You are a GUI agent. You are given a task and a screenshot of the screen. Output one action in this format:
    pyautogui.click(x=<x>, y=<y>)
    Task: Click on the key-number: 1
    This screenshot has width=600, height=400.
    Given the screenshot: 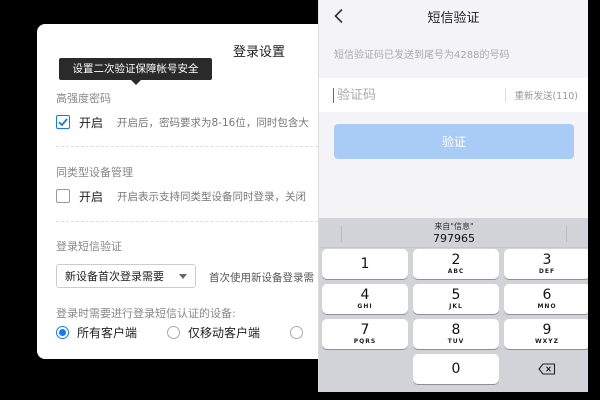 What is the action you would take?
    pyautogui.click(x=365, y=263)
    